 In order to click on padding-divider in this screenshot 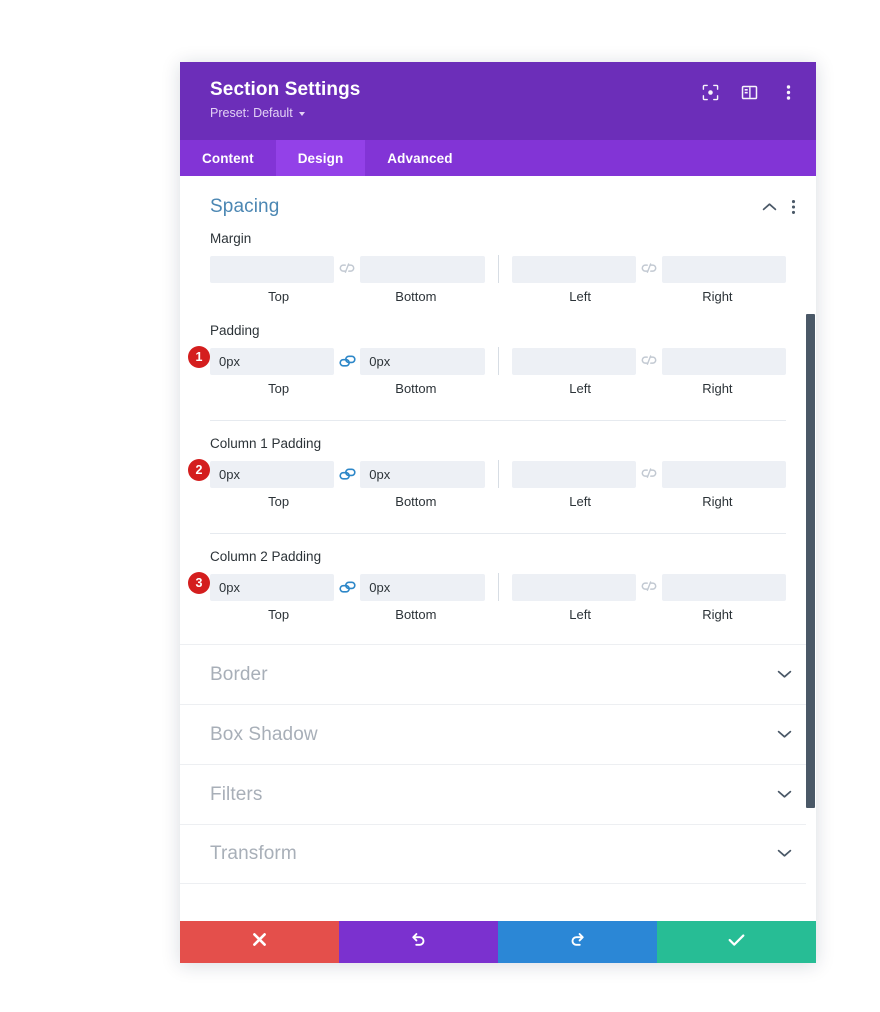, I will do `click(498, 361)`.